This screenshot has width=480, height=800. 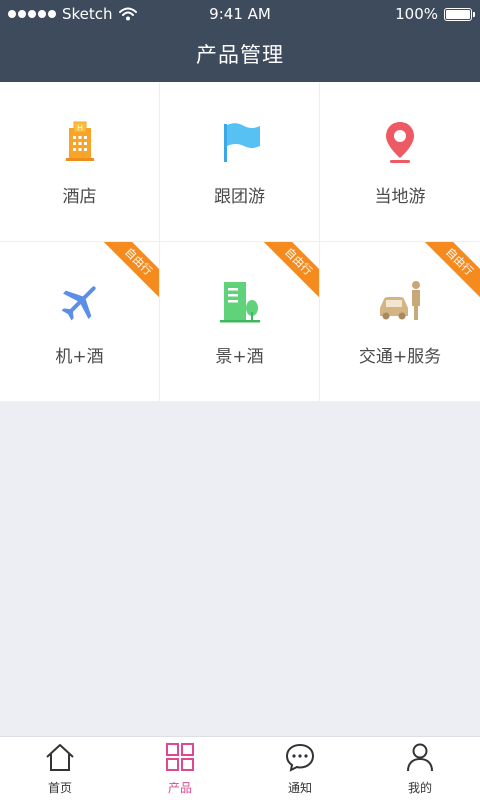 What do you see at coordinates (180, 757) in the screenshot?
I see `grid-icon` at bounding box center [180, 757].